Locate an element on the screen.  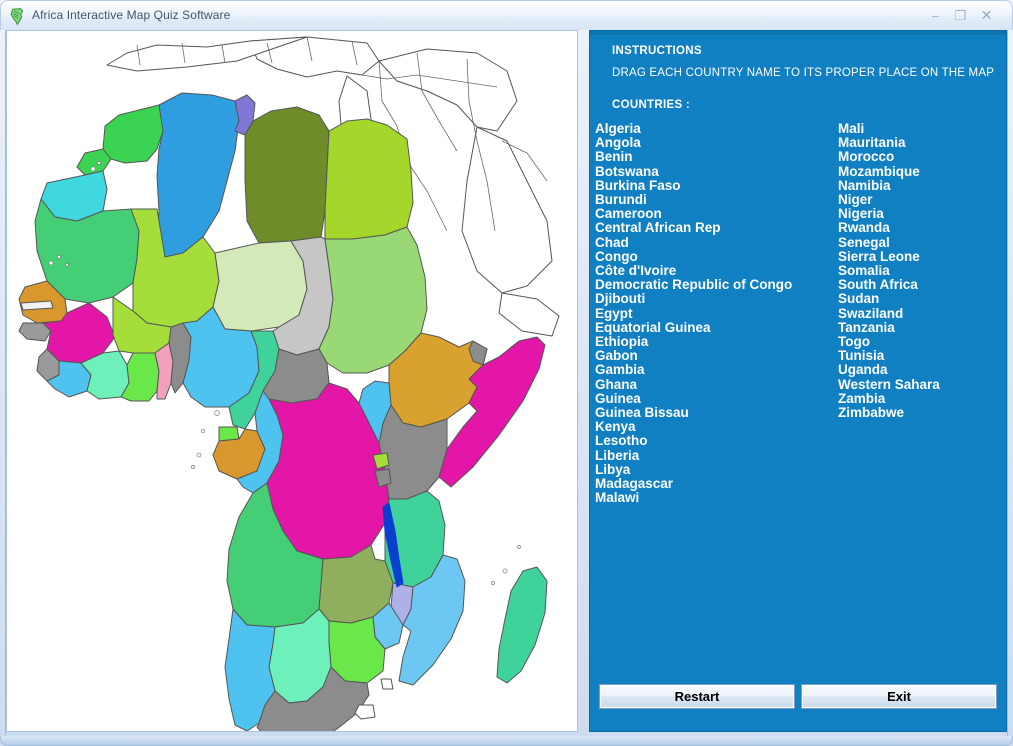
panel-top-band is located at coordinates (798, 33).